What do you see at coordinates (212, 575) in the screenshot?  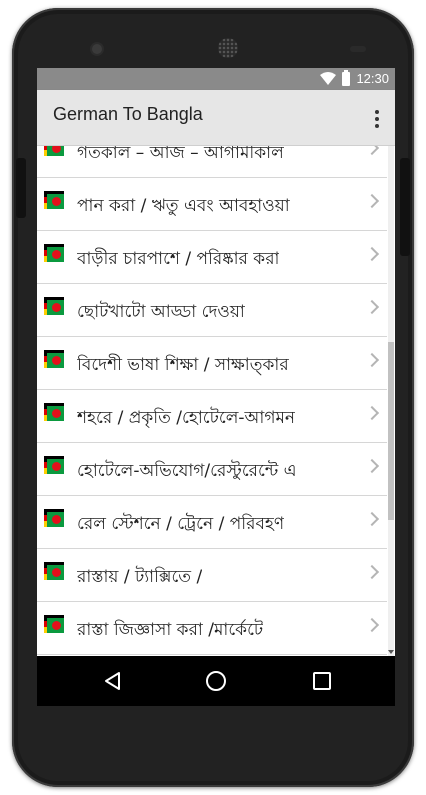 I see `list-item: রাস্তায় / ট্যাক্সিতে /` at bounding box center [212, 575].